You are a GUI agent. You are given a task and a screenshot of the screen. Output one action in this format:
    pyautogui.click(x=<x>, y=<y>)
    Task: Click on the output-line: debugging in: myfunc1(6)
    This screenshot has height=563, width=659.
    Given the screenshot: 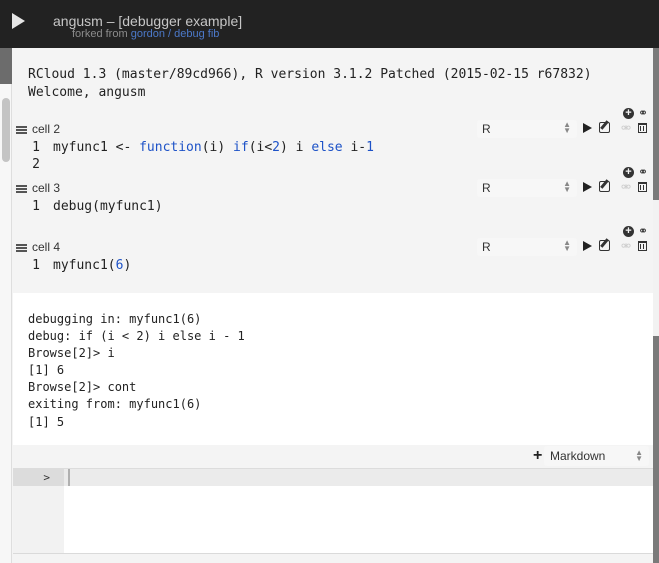 What is the action you would take?
    pyautogui.click(x=115, y=319)
    